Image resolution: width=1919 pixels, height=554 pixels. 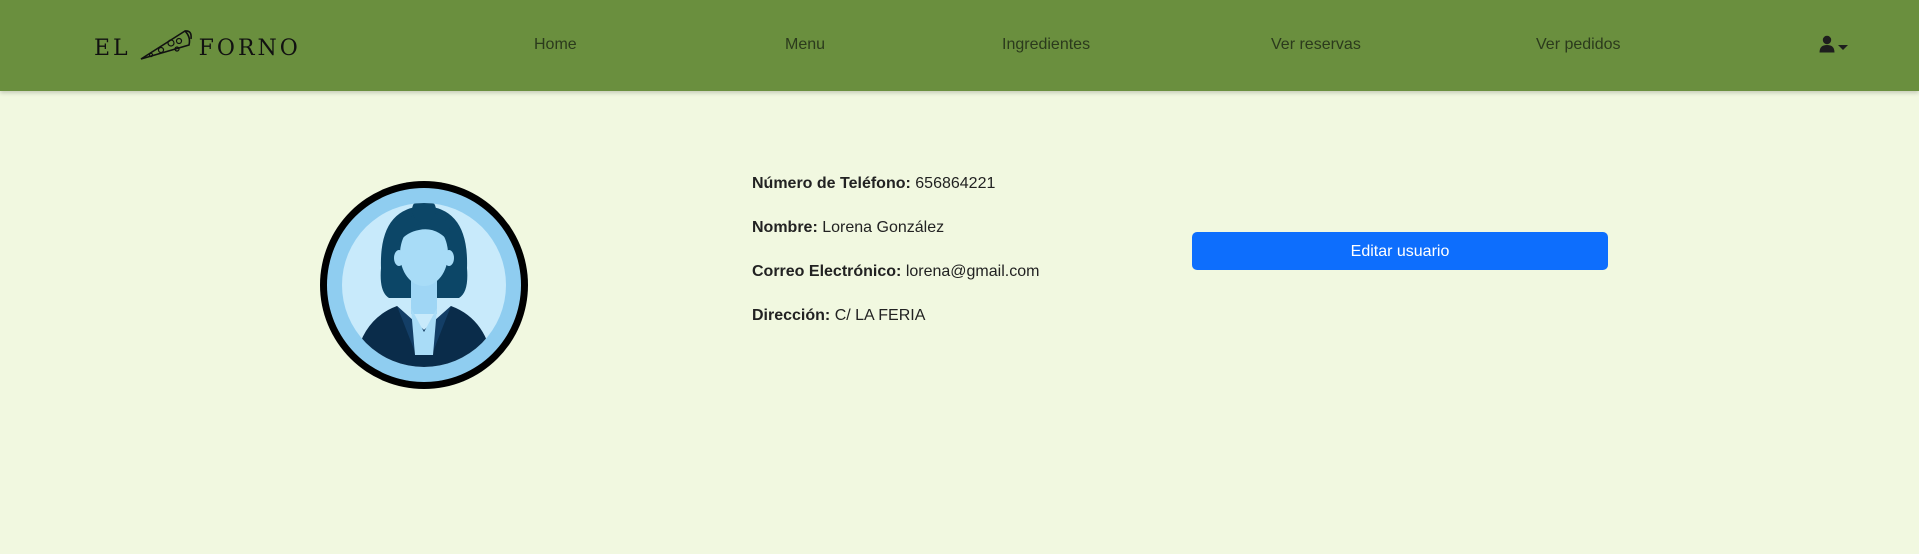 I want to click on edit-user-button: Editar usuario, so click(x=1400, y=251).